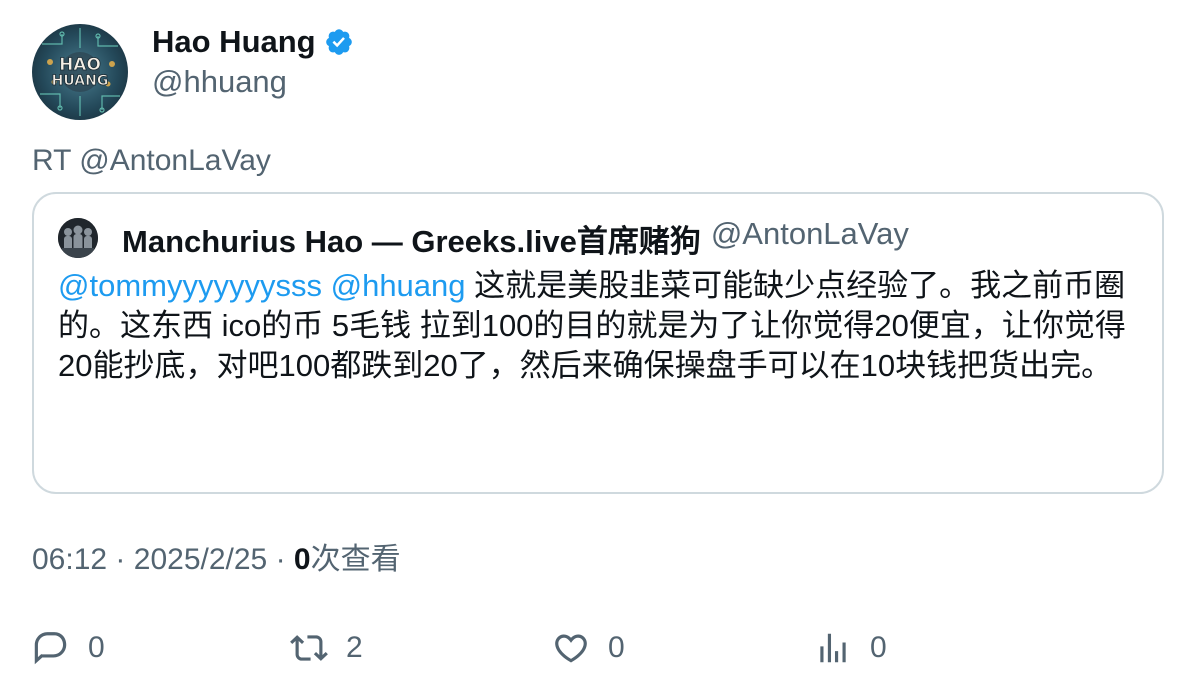 The width and height of the screenshot is (1196, 694). Describe the element at coordinates (234, 42) in the screenshot. I see `author-display-name: Hao Huang` at that location.